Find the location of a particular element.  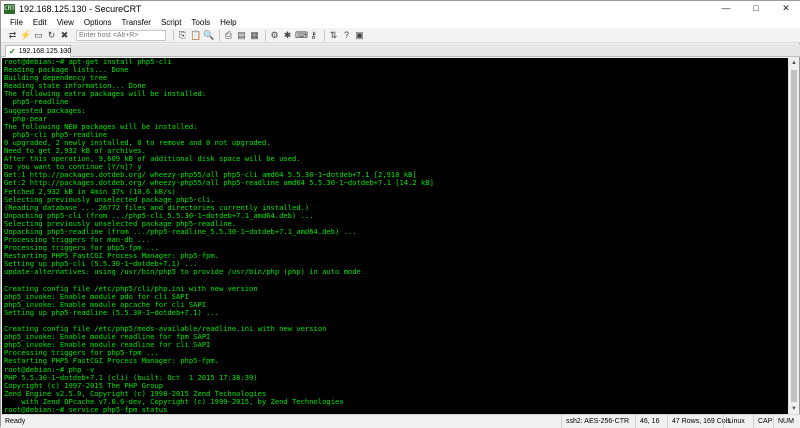

close-button: ✕ is located at coordinates (785, 8).